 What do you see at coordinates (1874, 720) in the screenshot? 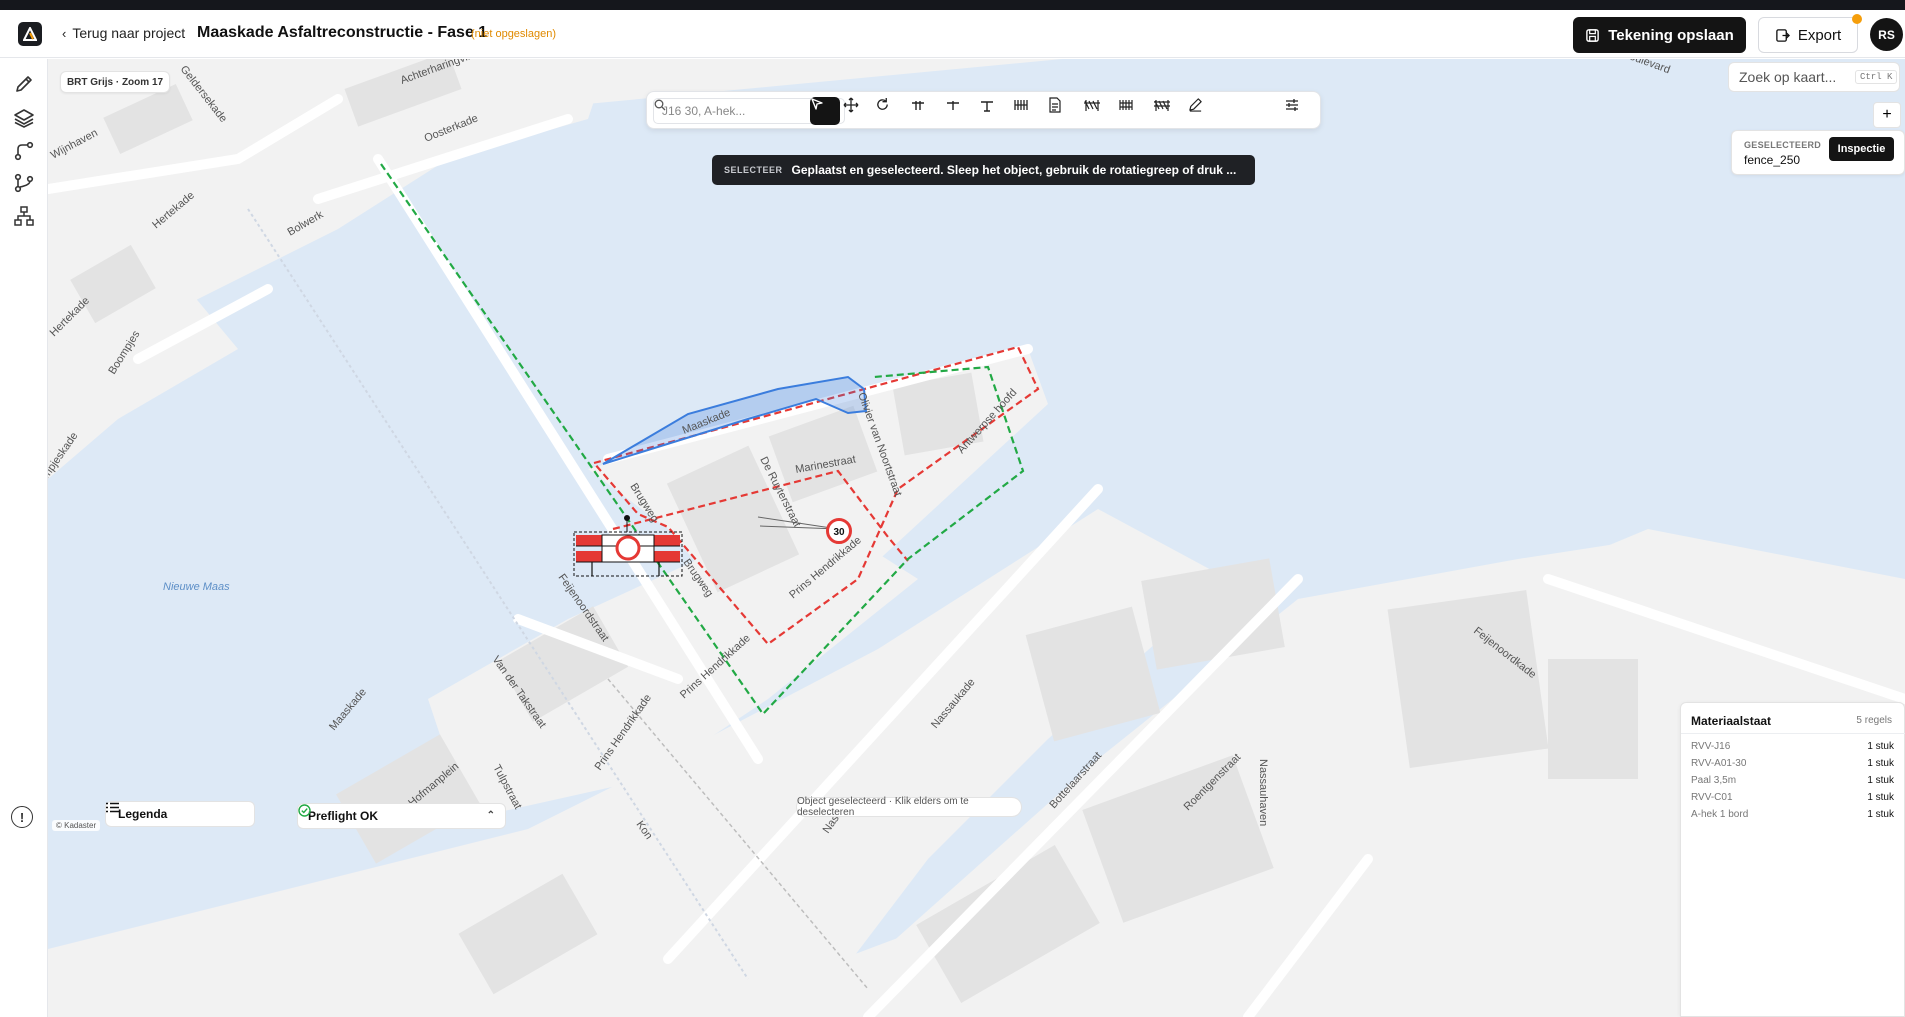
I see `materials-count: 5 regels` at bounding box center [1874, 720].